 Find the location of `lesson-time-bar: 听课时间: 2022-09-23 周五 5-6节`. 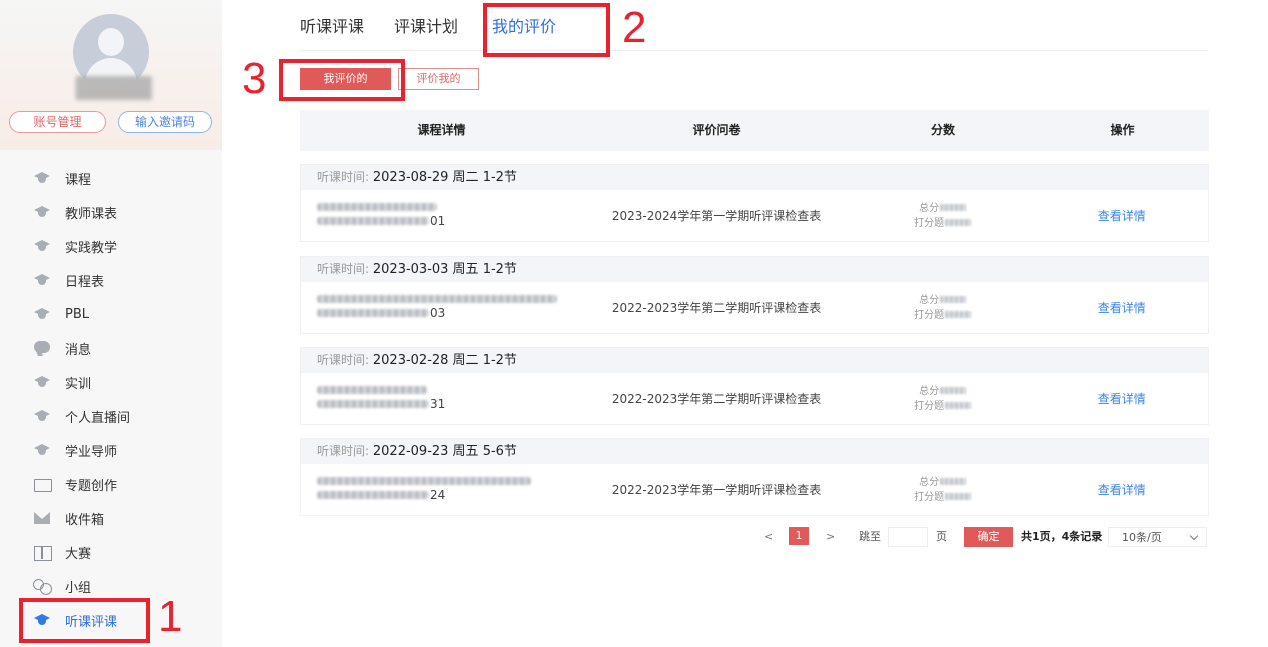

lesson-time-bar: 听课时间: 2022-09-23 周五 5-6节 is located at coordinates (754, 451).